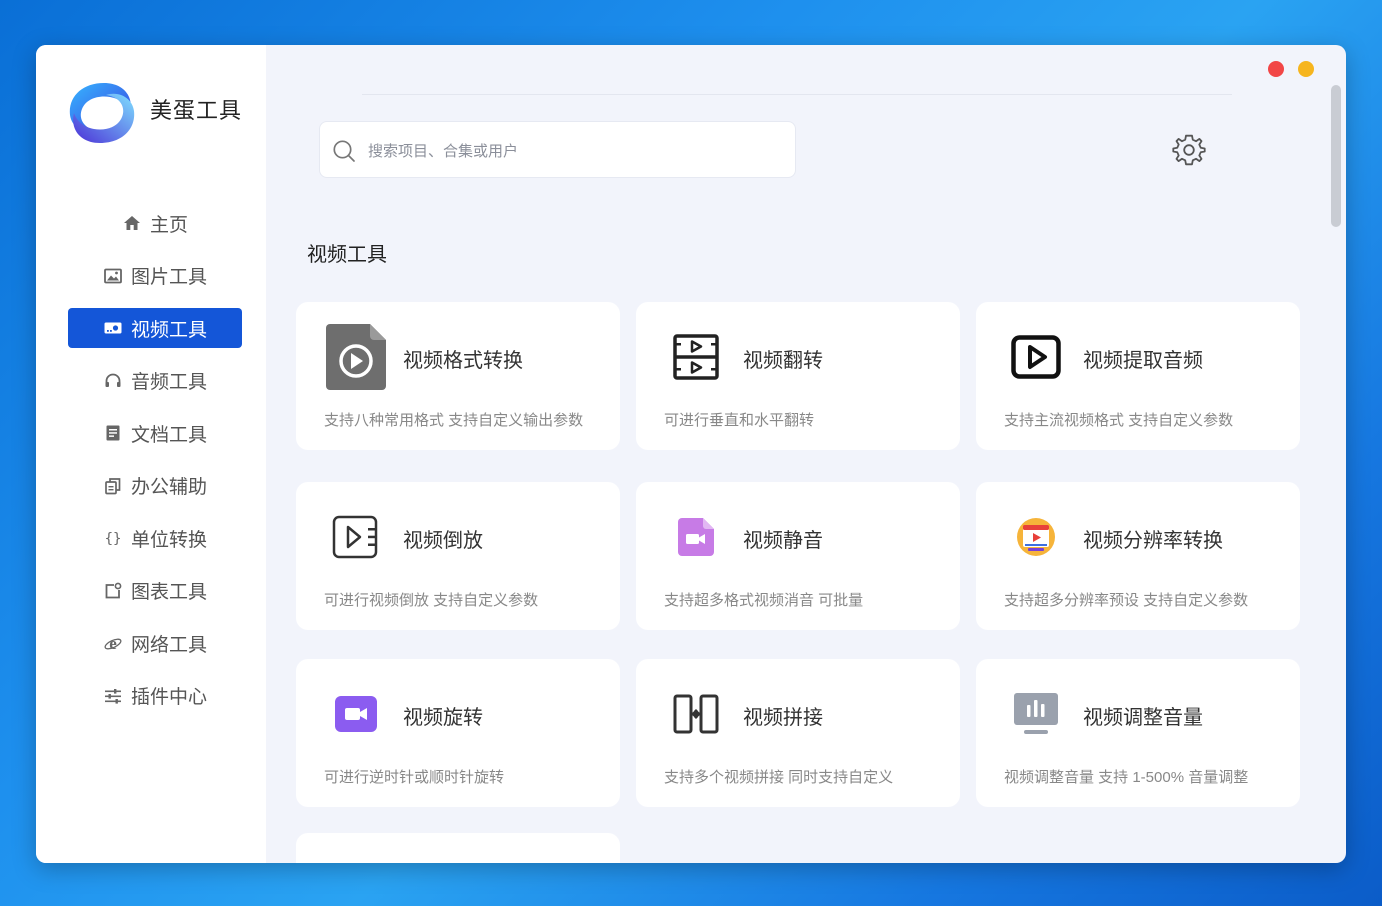 The width and height of the screenshot is (1382, 906). Describe the element at coordinates (1143, 718) in the screenshot. I see `tool-title: 视频调整音量` at that location.